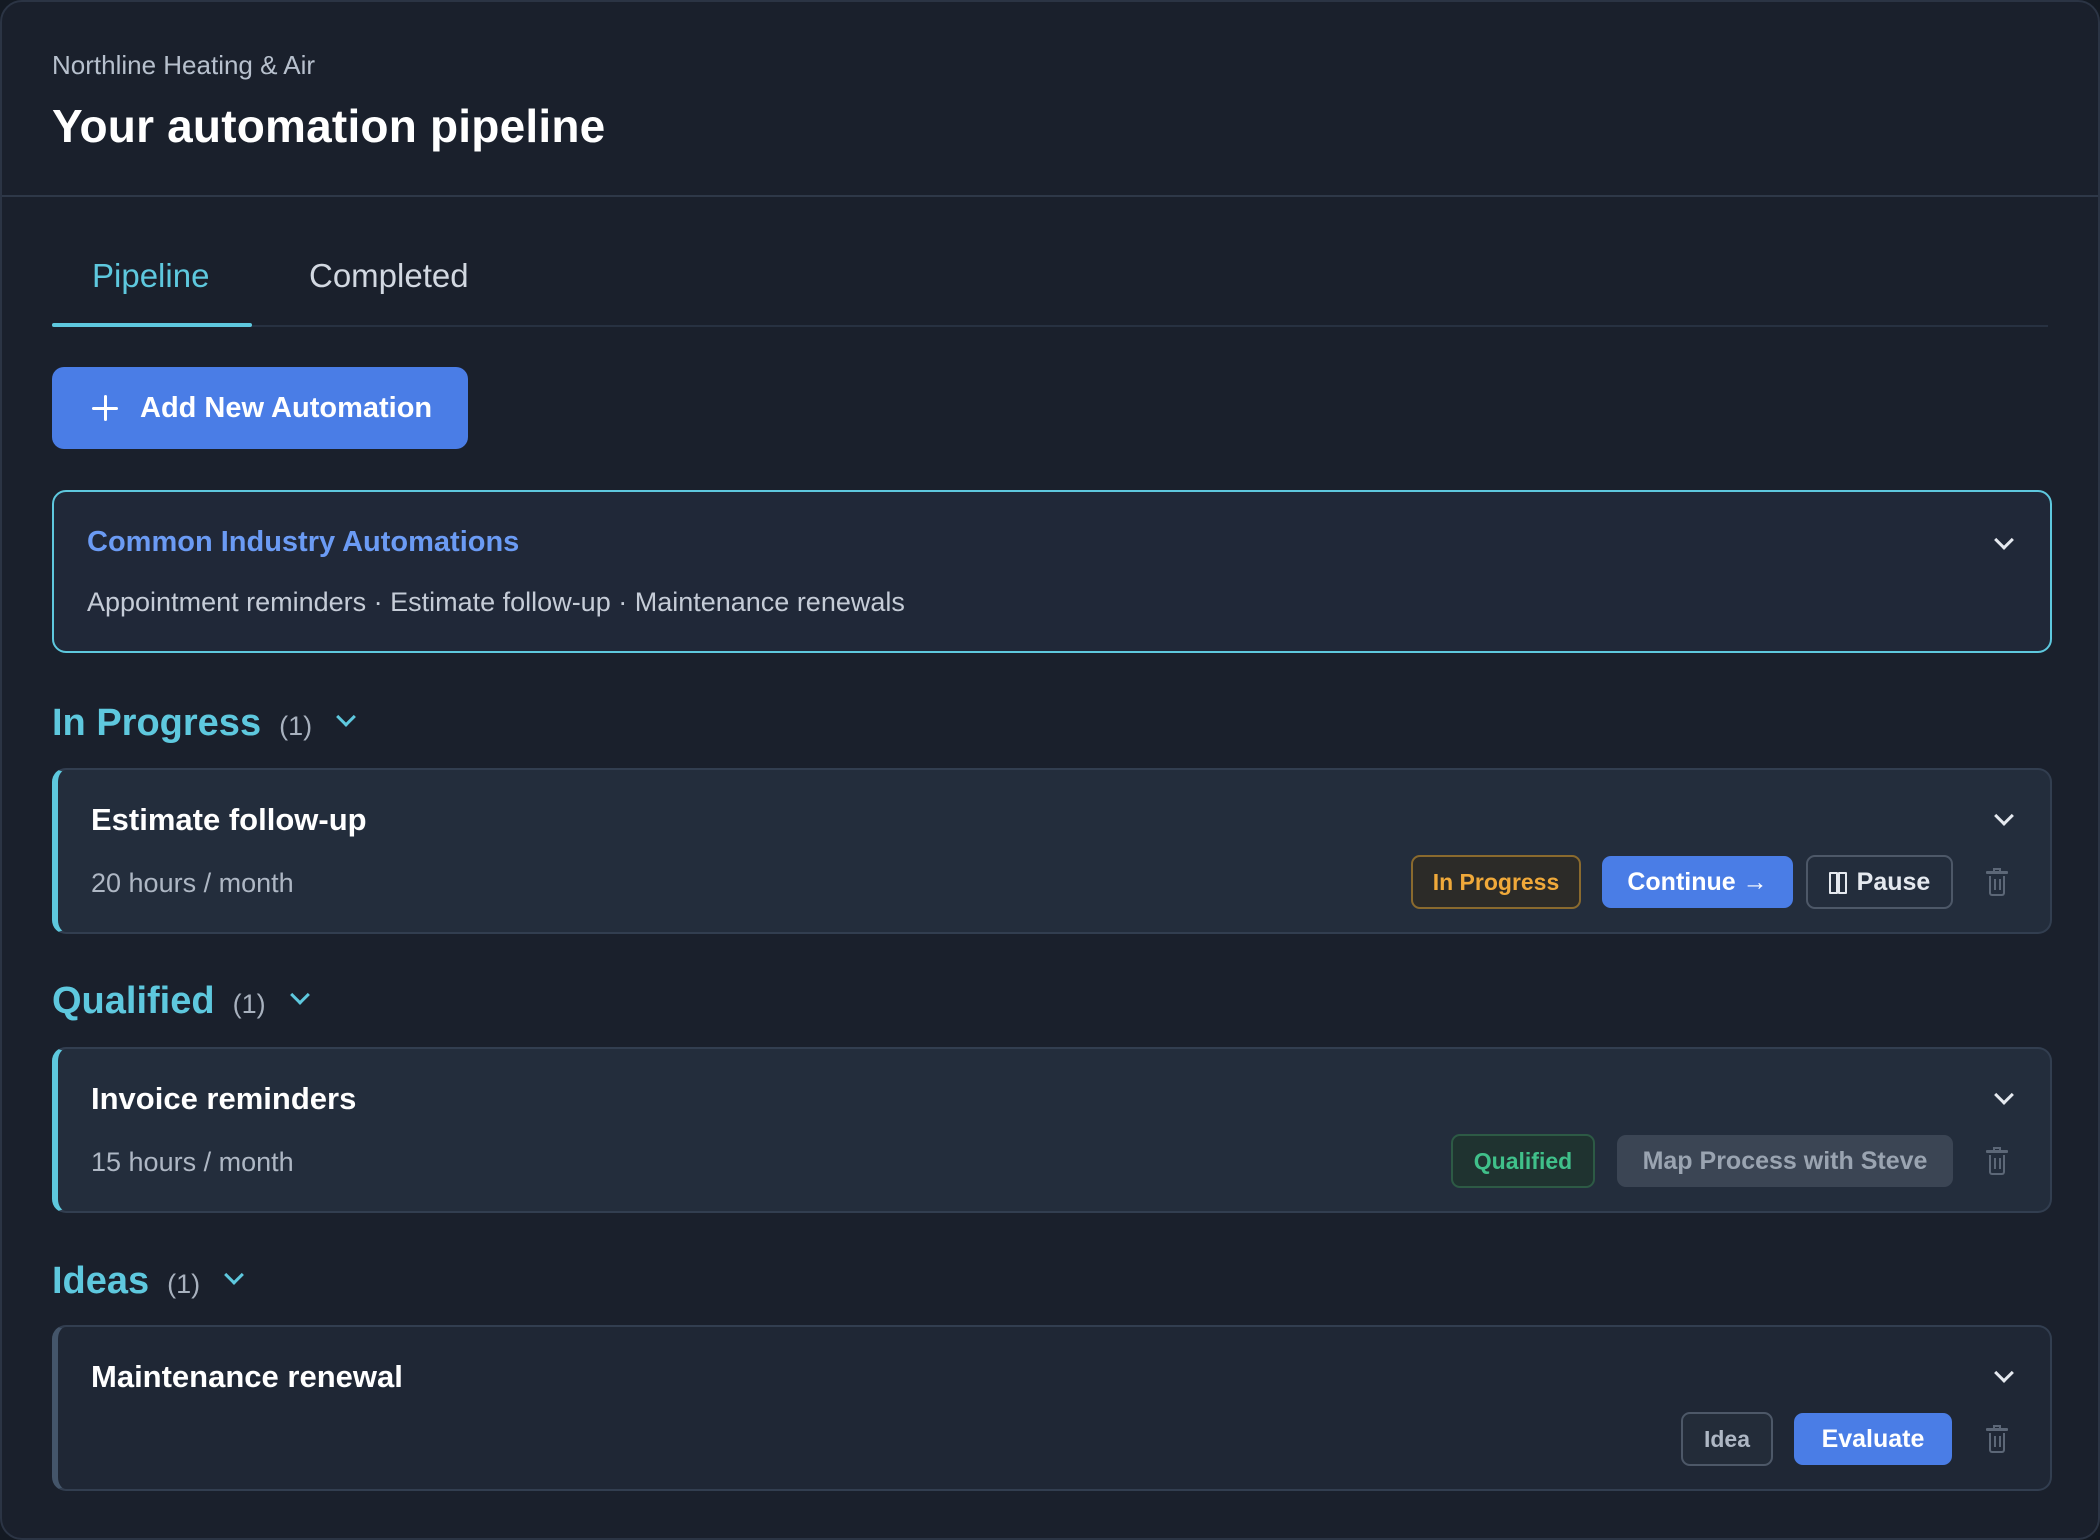 This screenshot has width=2100, height=1540. Describe the element at coordinates (1893, 881) in the screenshot. I see `pause-label: Pause` at that location.